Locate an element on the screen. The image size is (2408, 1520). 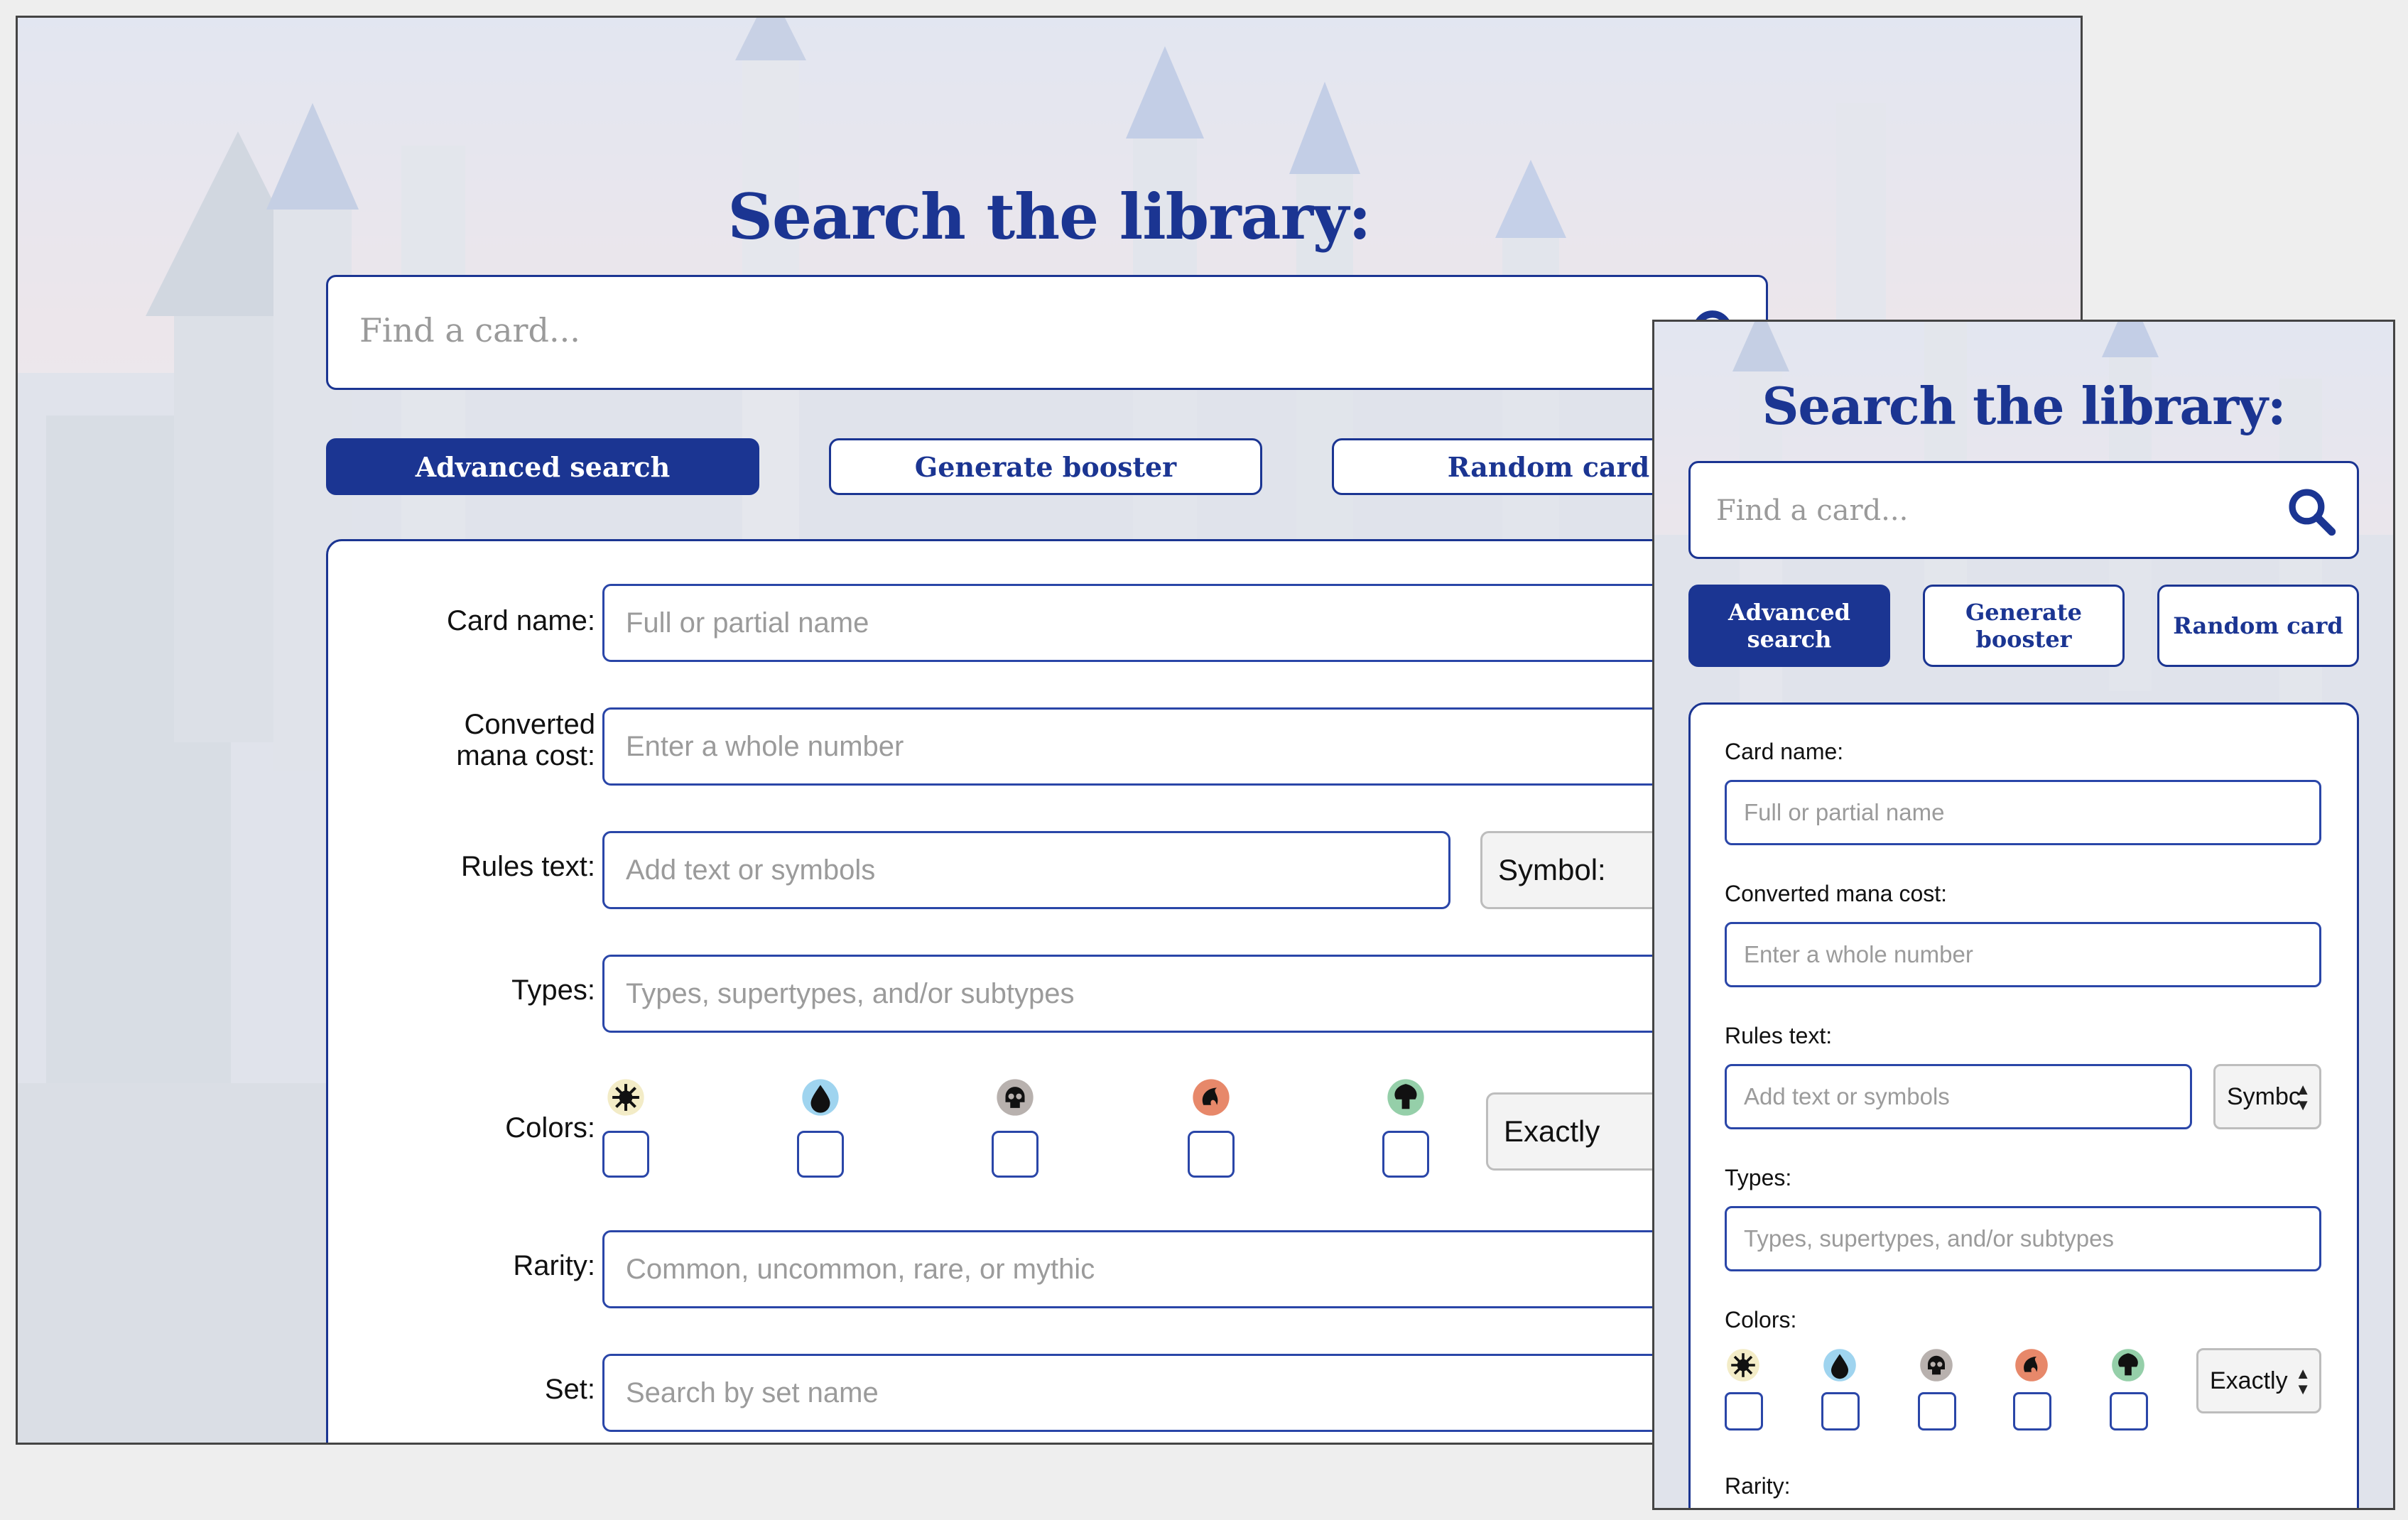
symbol-select: Symbc ▲ ▼ is located at coordinates (2267, 1096).